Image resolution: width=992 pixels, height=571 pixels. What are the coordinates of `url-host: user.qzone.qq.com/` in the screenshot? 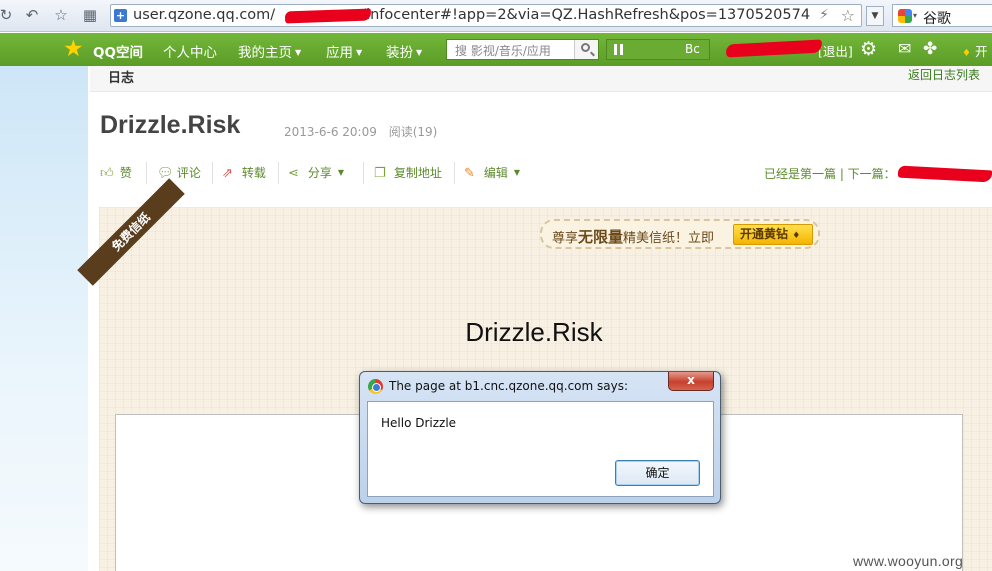 It's located at (204, 15).